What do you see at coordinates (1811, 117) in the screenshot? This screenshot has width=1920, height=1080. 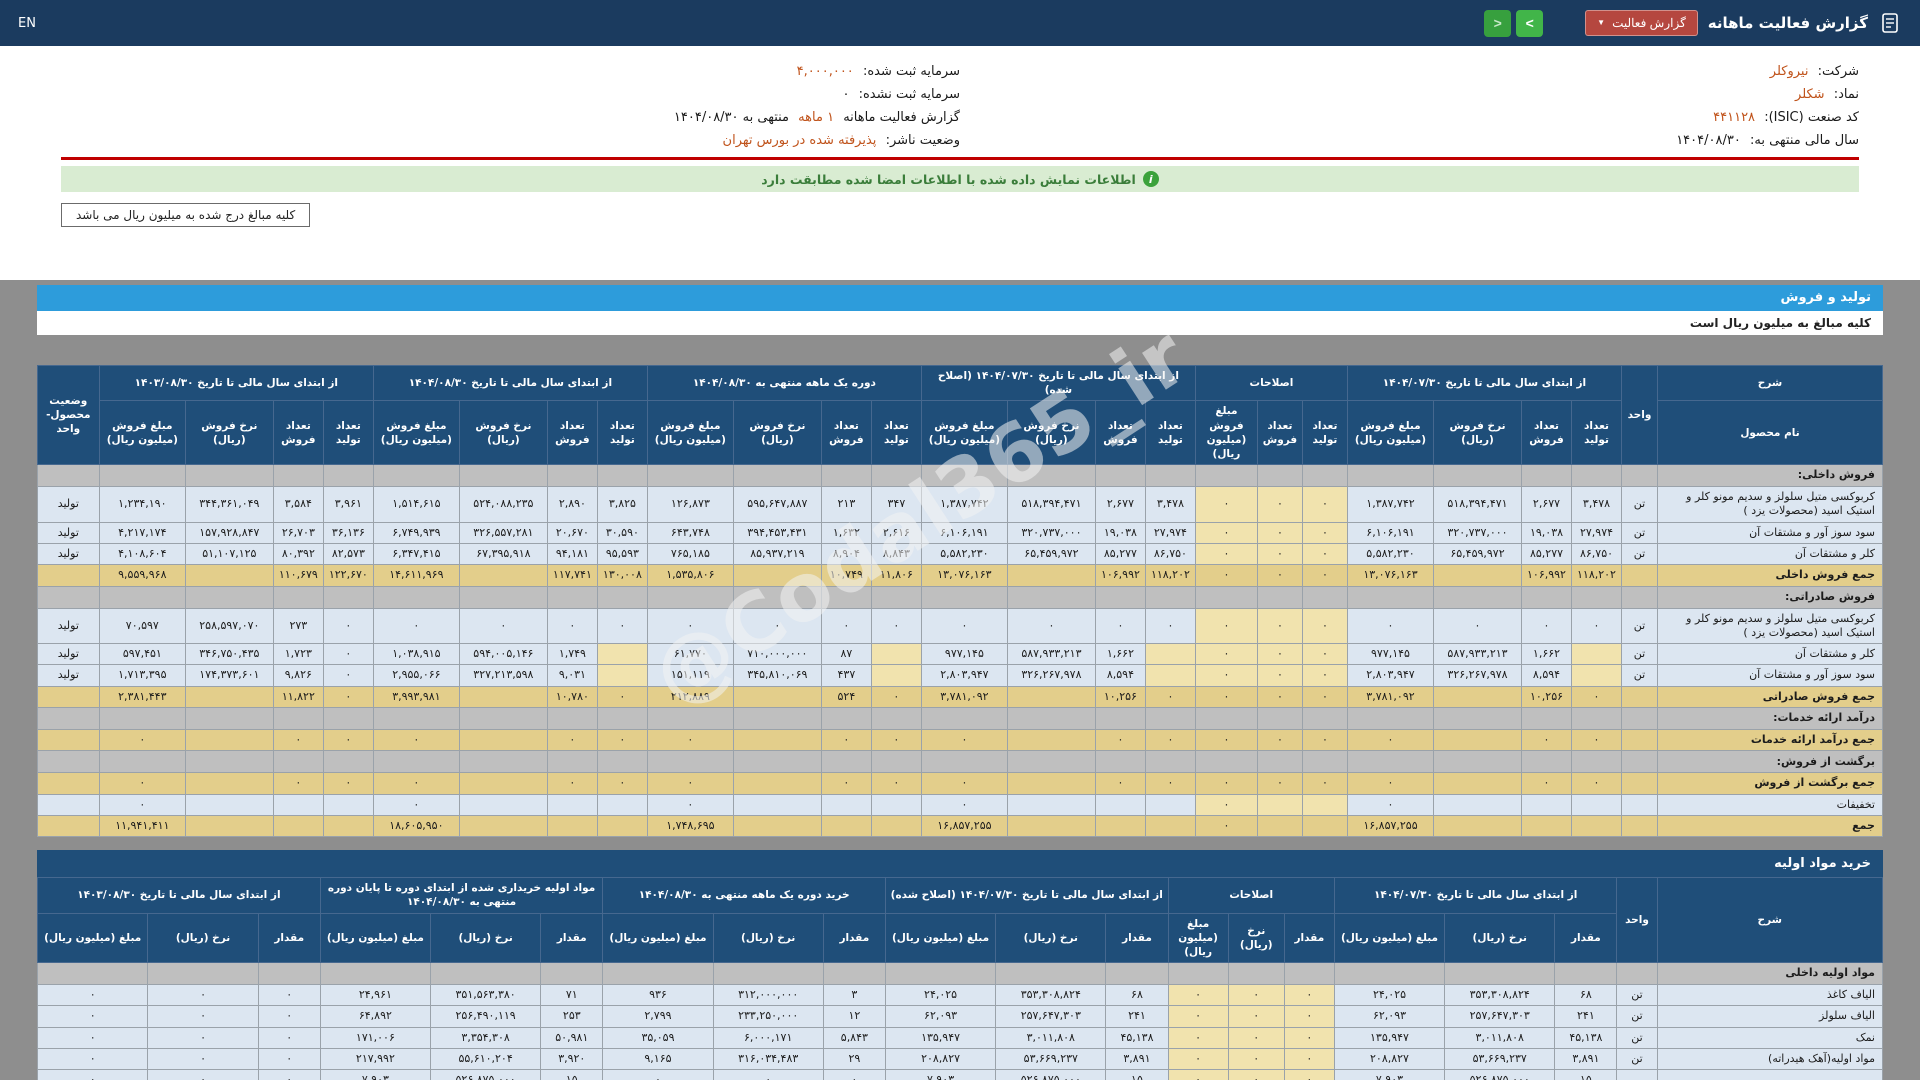 I see `info-label: کد صنعت (ISIC):` at bounding box center [1811, 117].